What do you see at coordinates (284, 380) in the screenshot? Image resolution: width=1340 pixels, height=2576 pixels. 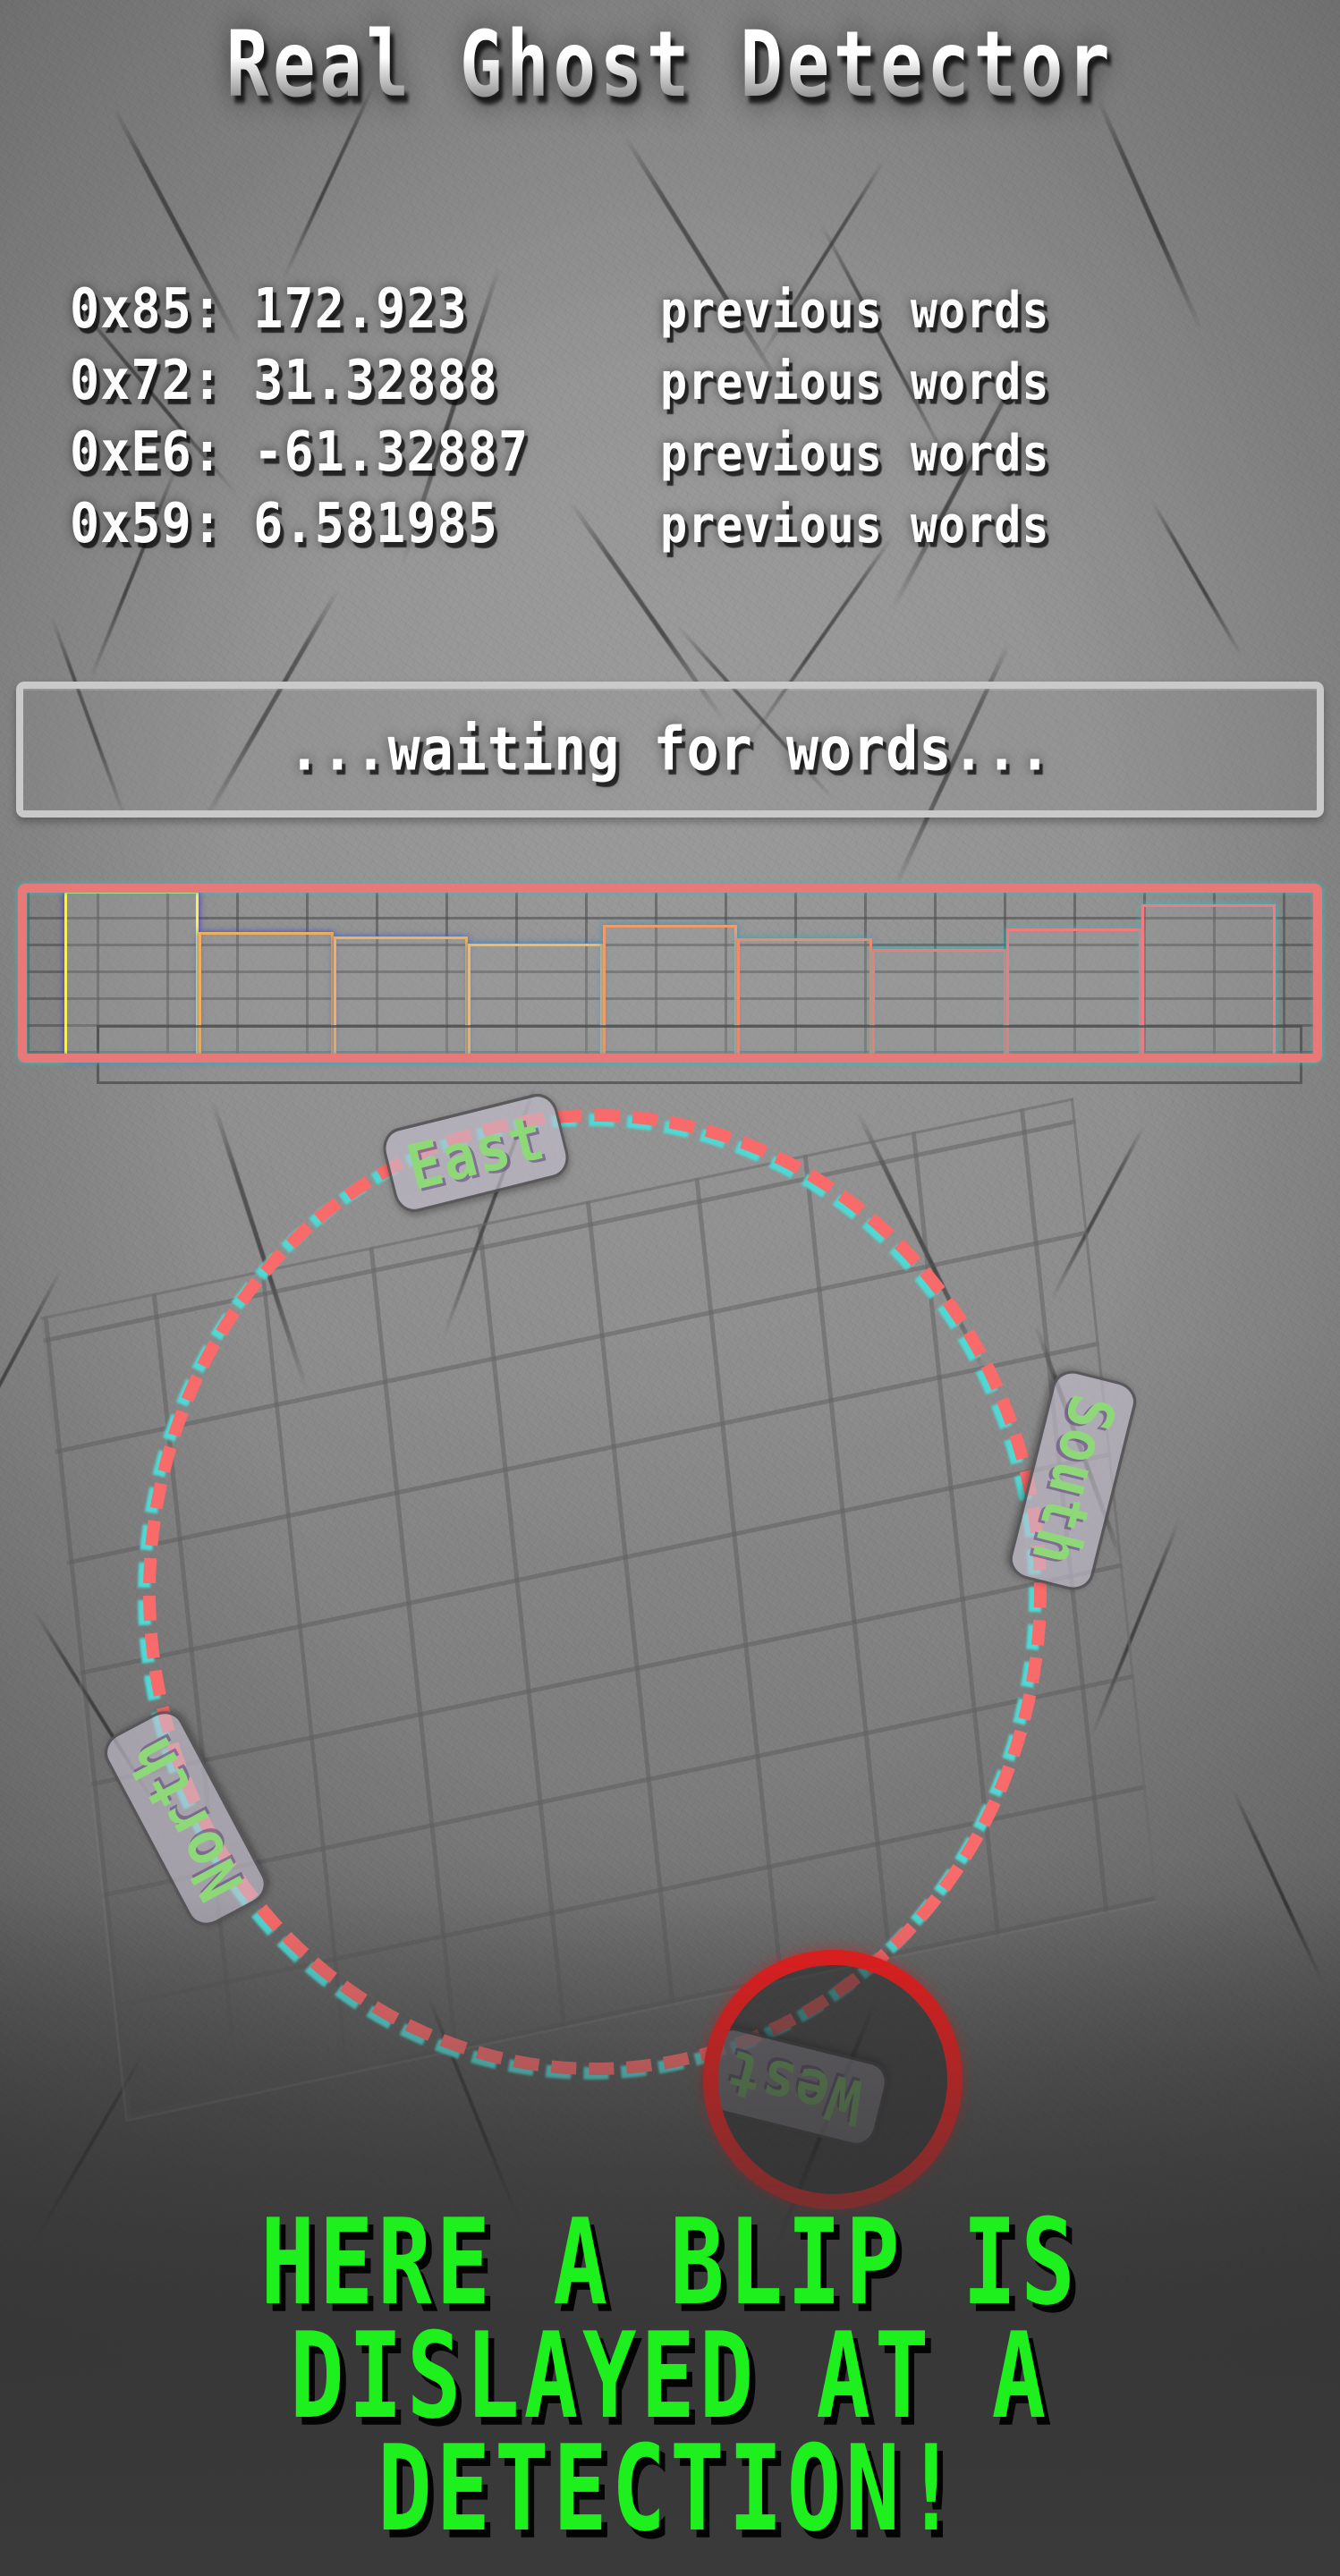 I see `readout-address: 0x72: 31.32888` at bounding box center [284, 380].